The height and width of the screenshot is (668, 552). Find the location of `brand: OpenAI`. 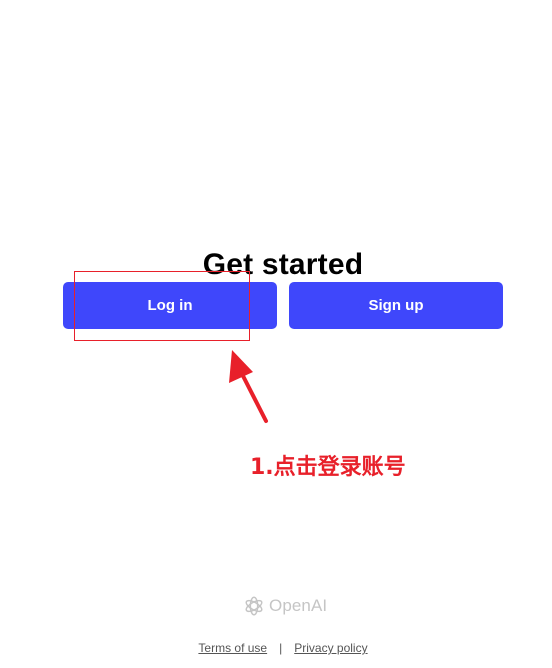

brand: OpenAI is located at coordinates (285, 606).